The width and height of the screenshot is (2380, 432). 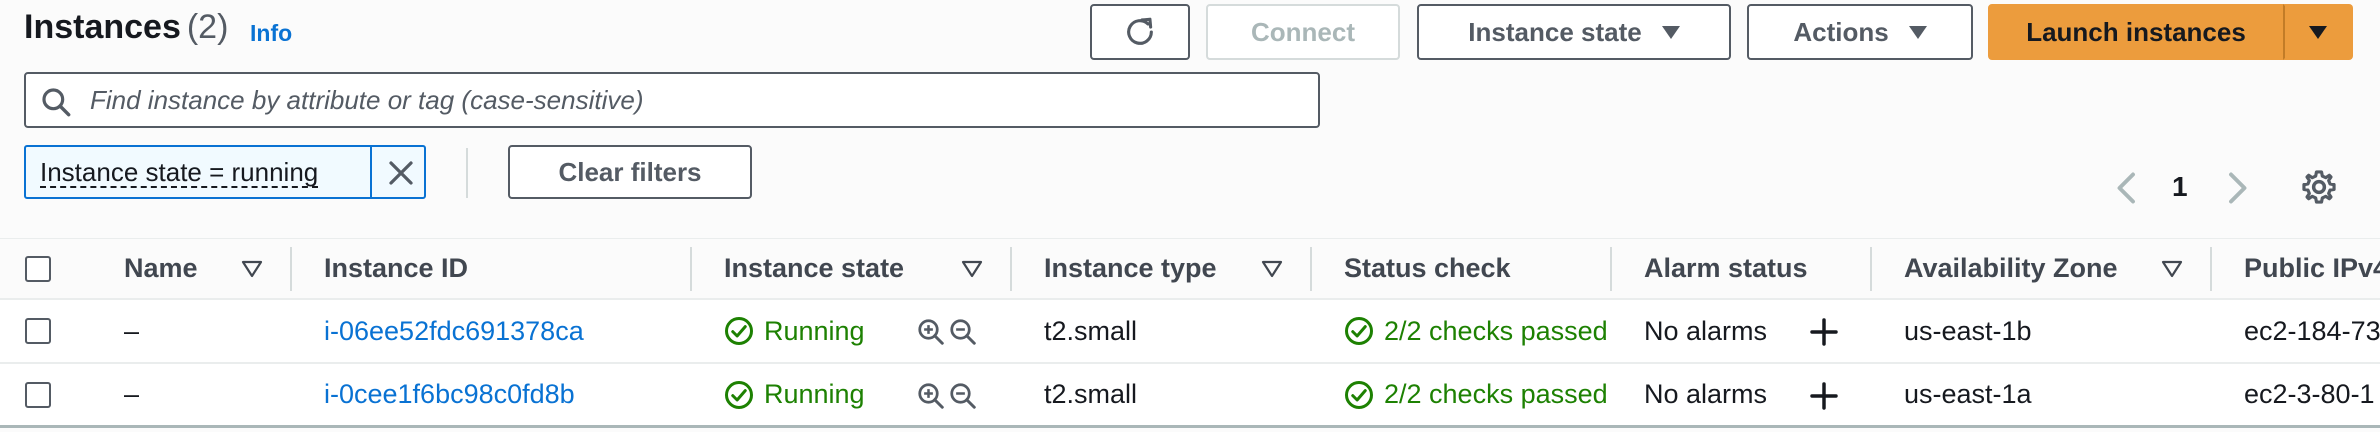 I want to click on column-header-instance-id: Instance ID, so click(x=396, y=268).